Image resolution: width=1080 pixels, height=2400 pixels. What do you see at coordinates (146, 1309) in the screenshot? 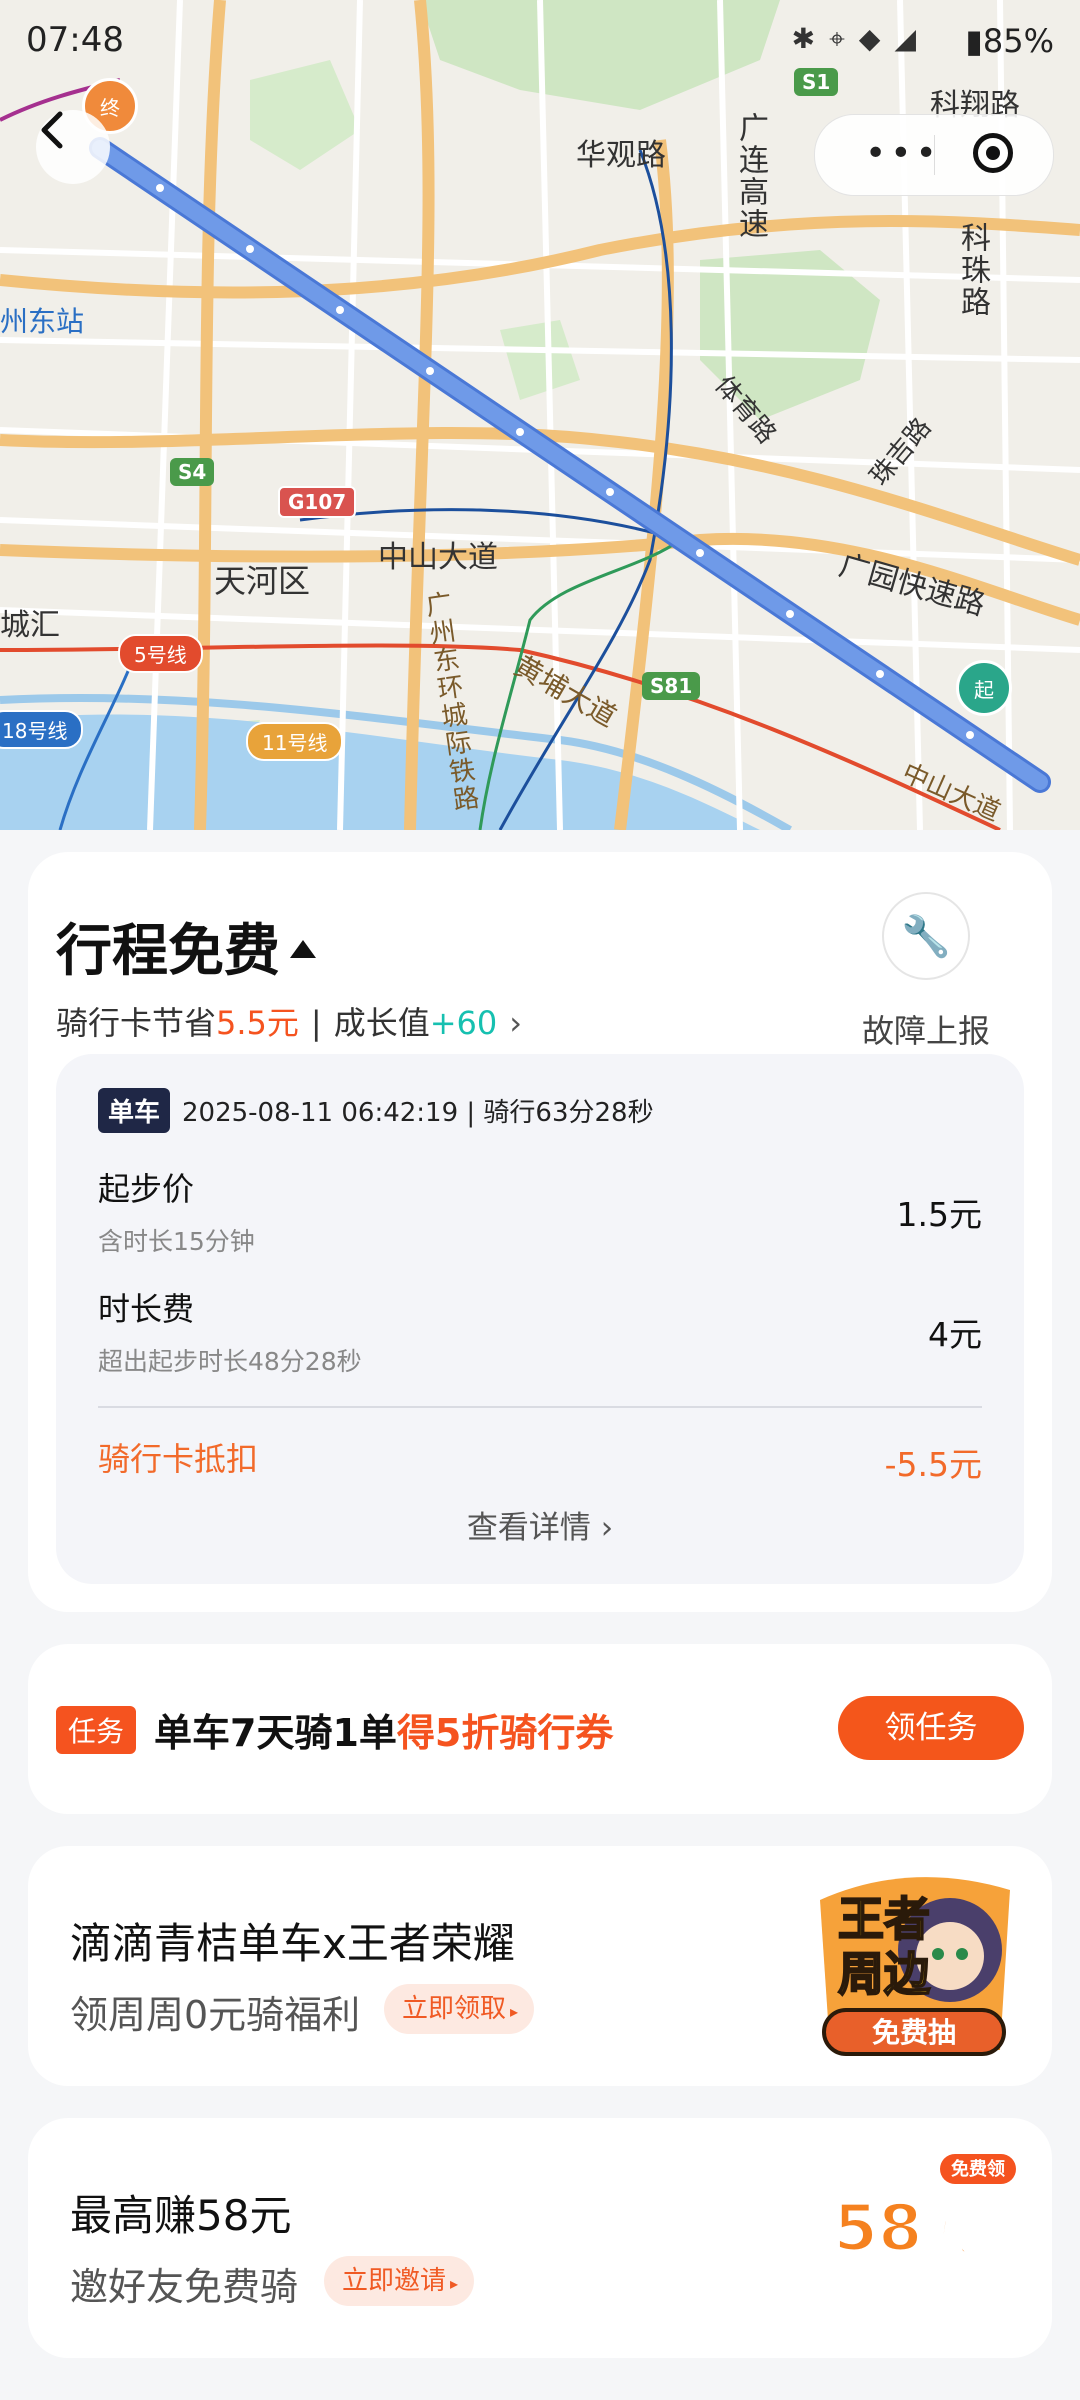
I see `fee-name: 时长费` at bounding box center [146, 1309].